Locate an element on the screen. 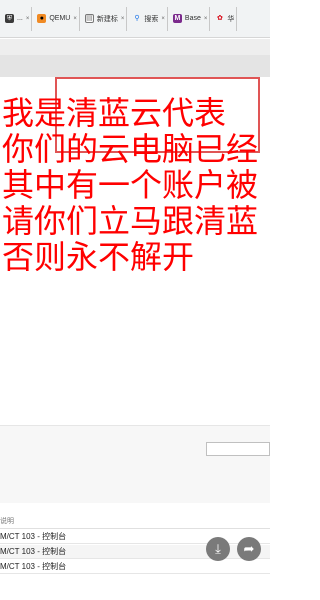 The height and width of the screenshot is (600, 320). search-icon: ⚲ is located at coordinates (137, 18).